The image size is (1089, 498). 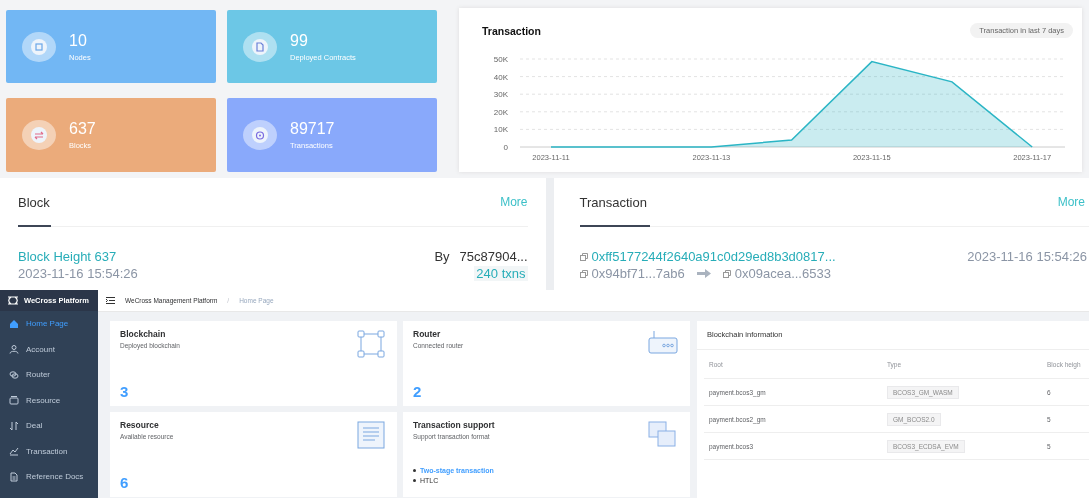 I want to click on home-icon, so click(x=14, y=323).